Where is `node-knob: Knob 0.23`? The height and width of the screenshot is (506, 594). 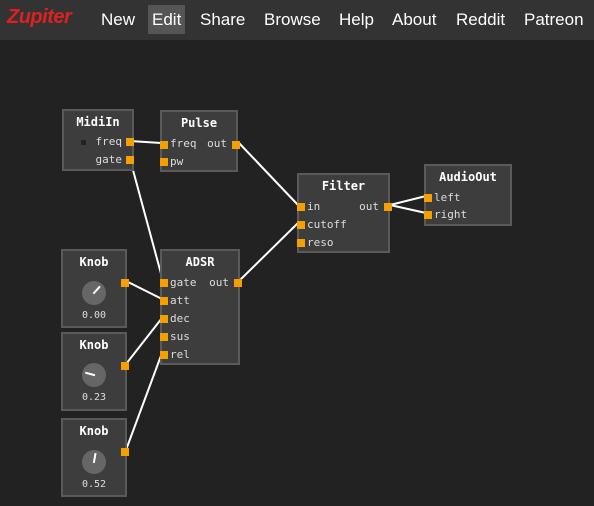 node-knob: Knob 0.23 is located at coordinates (95, 371).